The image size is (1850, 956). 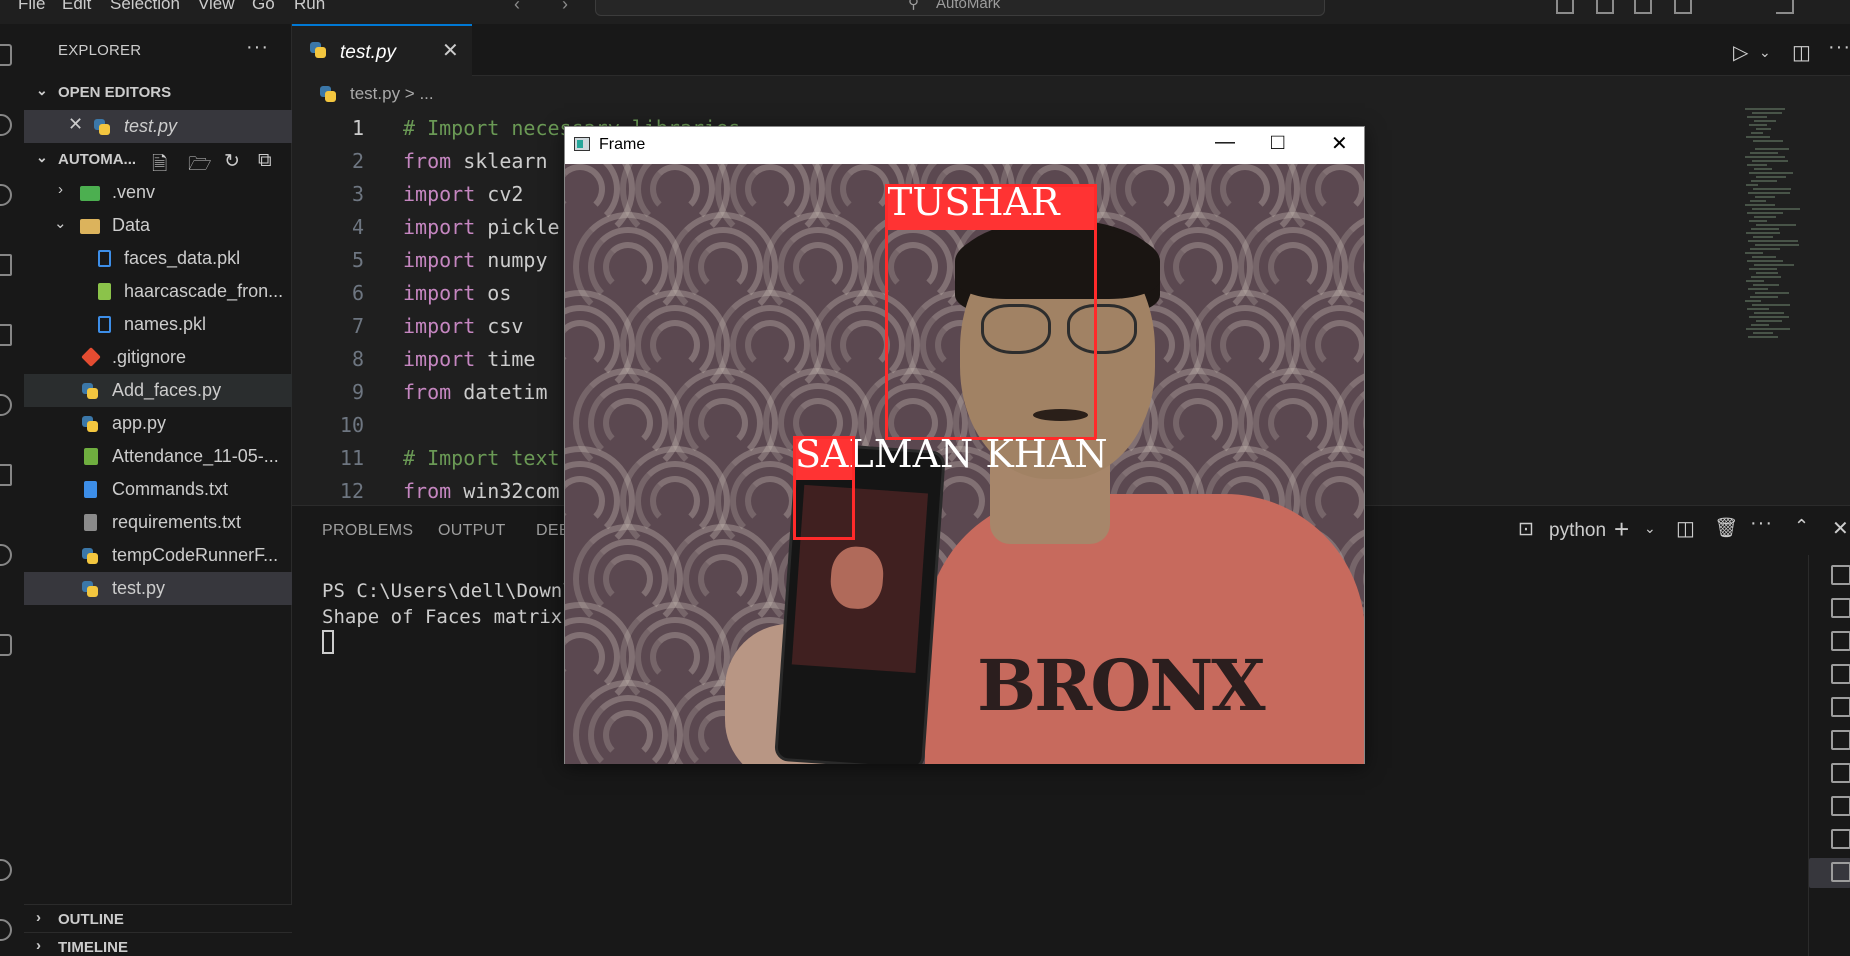 What do you see at coordinates (6, 335) in the screenshot?
I see `extensions-icon` at bounding box center [6, 335].